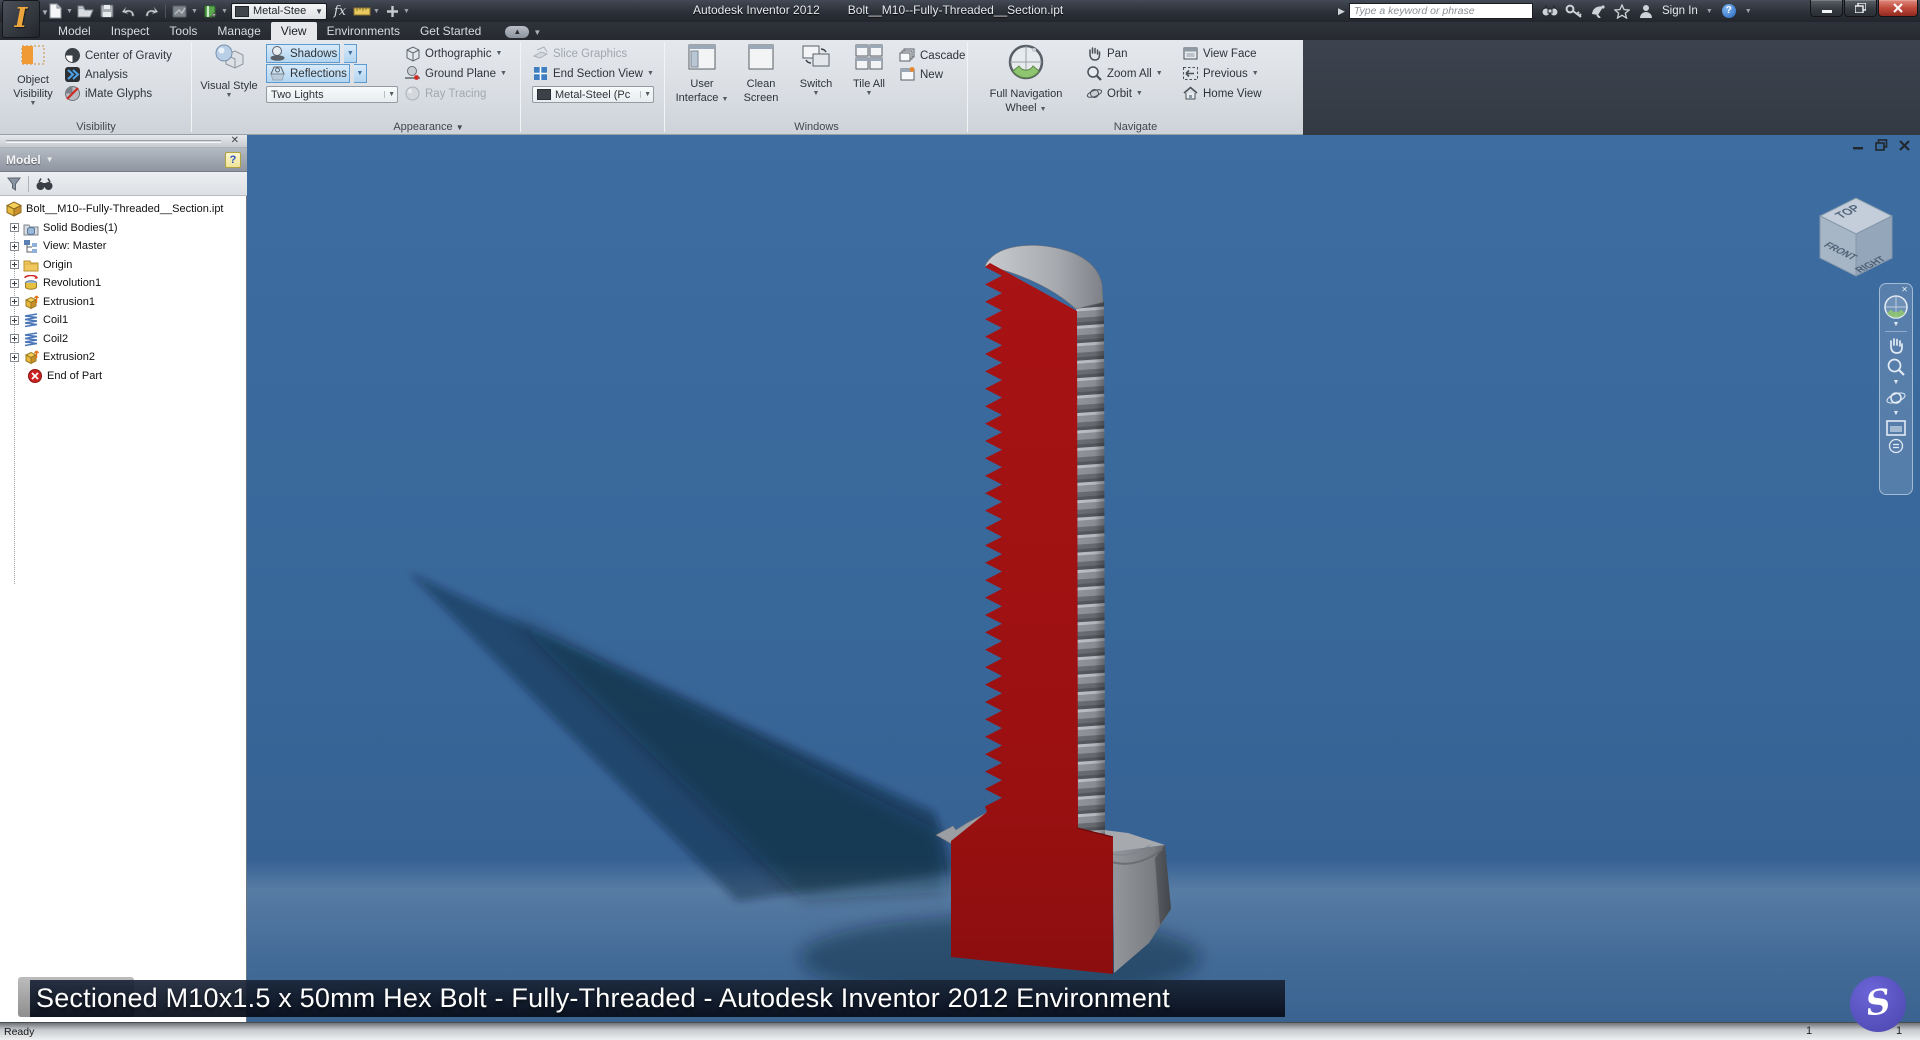 This screenshot has height=1040, width=1920. What do you see at coordinates (428, 127) in the screenshot?
I see `panel-label-appearance: Appearance ▼` at bounding box center [428, 127].